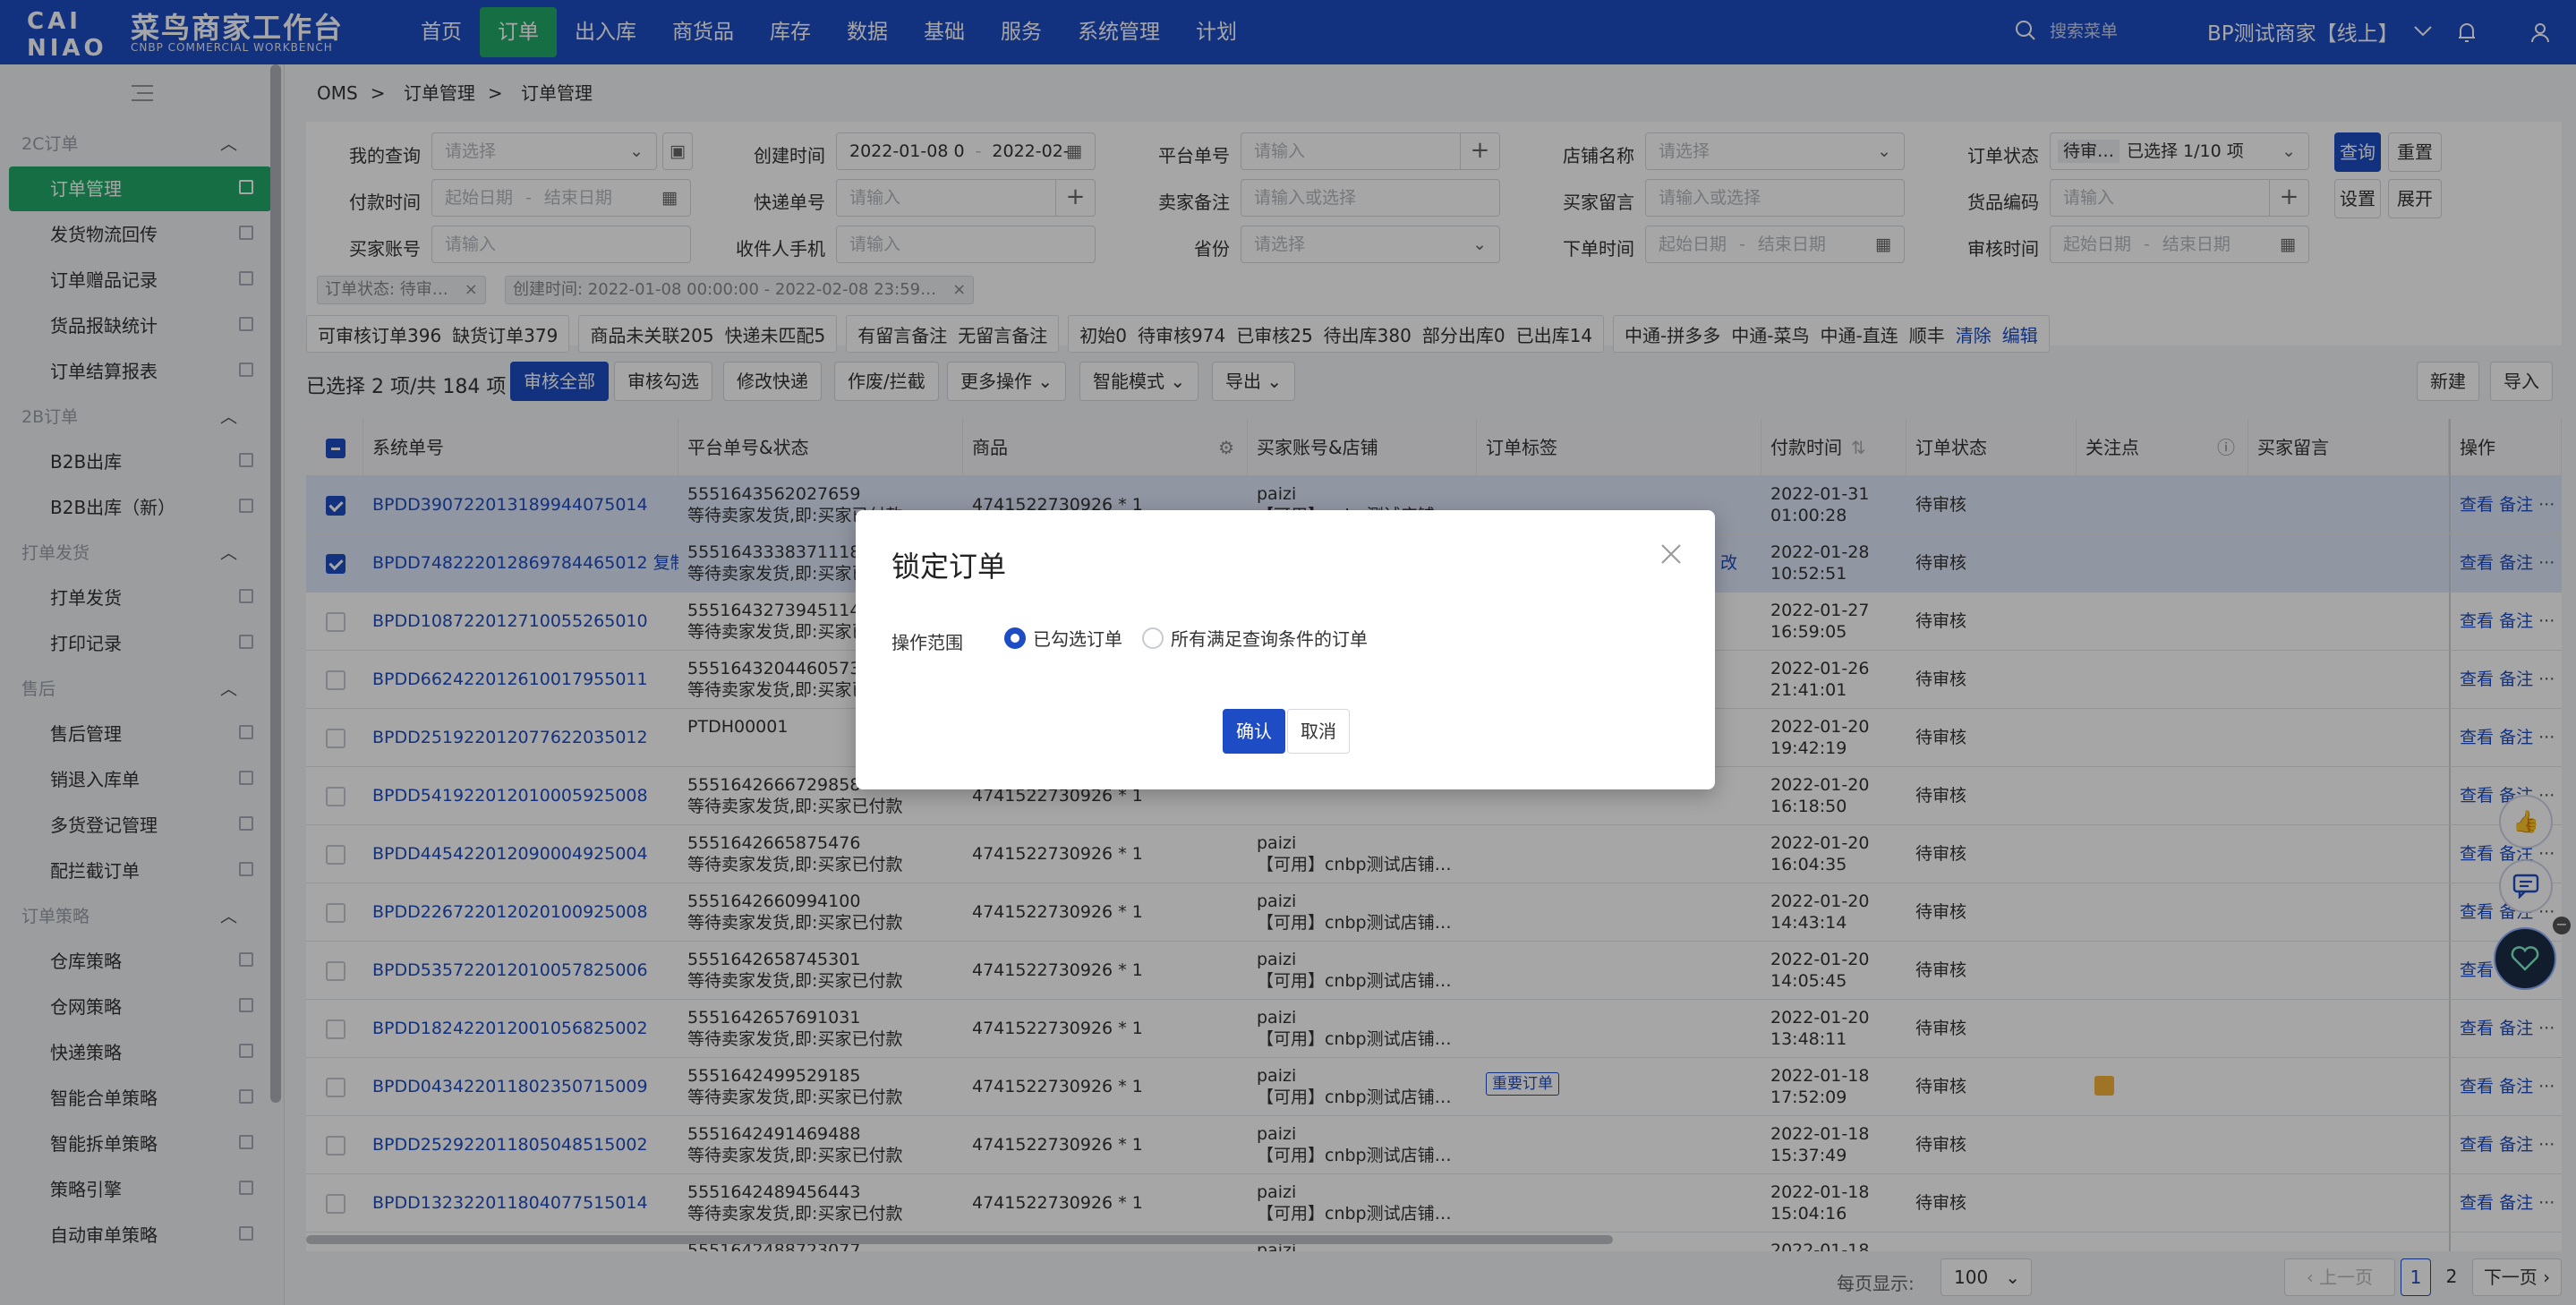 The image size is (2576, 1305). I want to click on radio-label: 已勾选订单, so click(1077, 639).